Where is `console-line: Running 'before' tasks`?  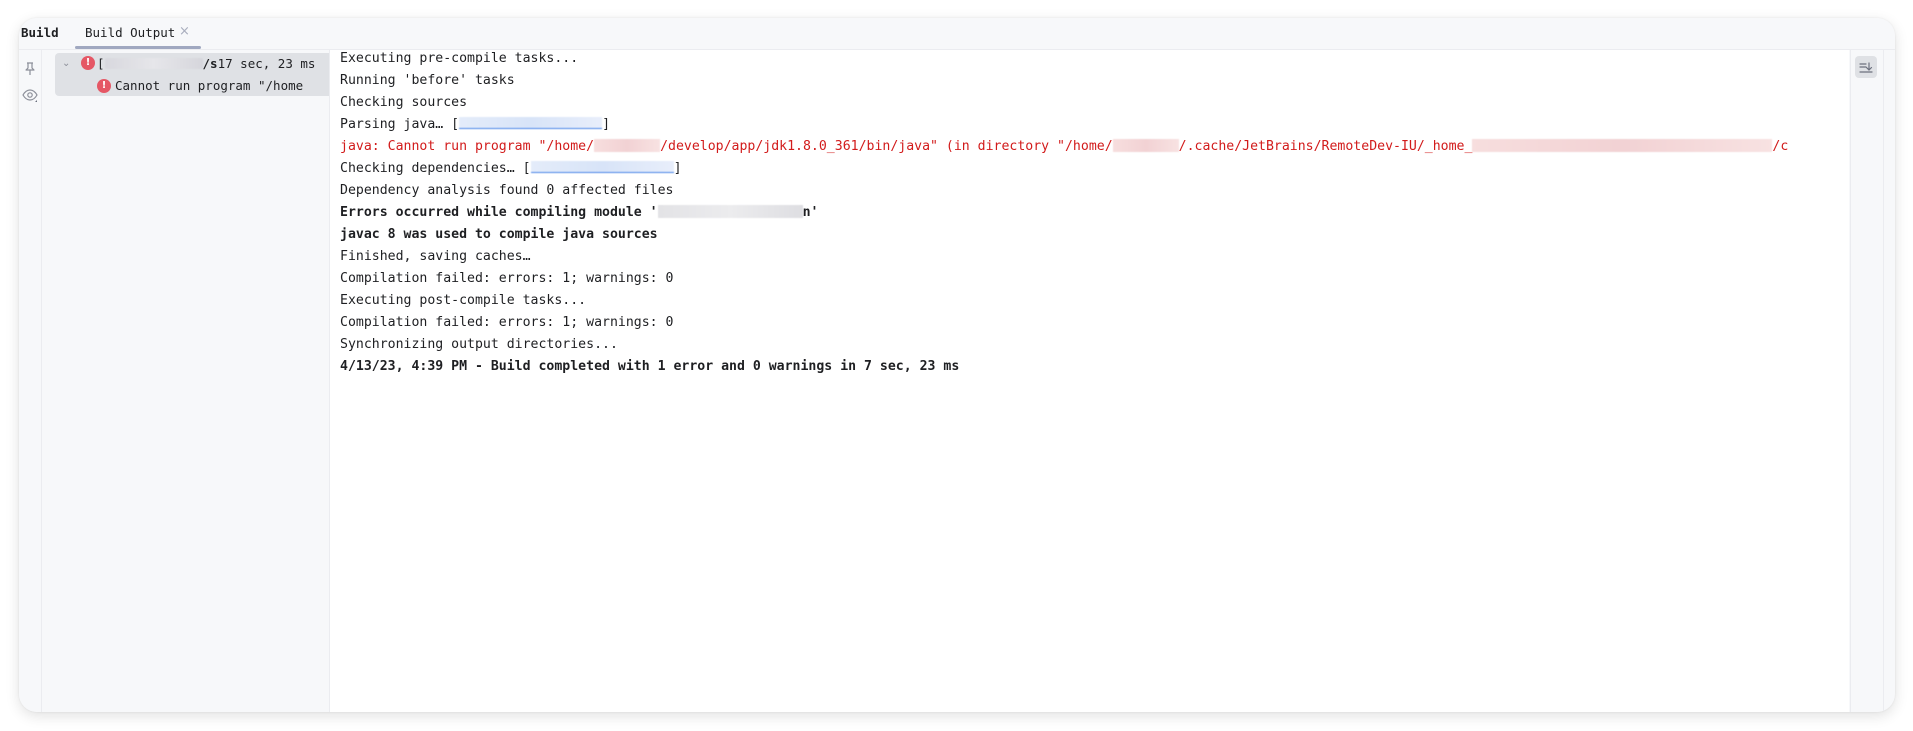
console-line: Running 'before' tasks is located at coordinates (427, 80).